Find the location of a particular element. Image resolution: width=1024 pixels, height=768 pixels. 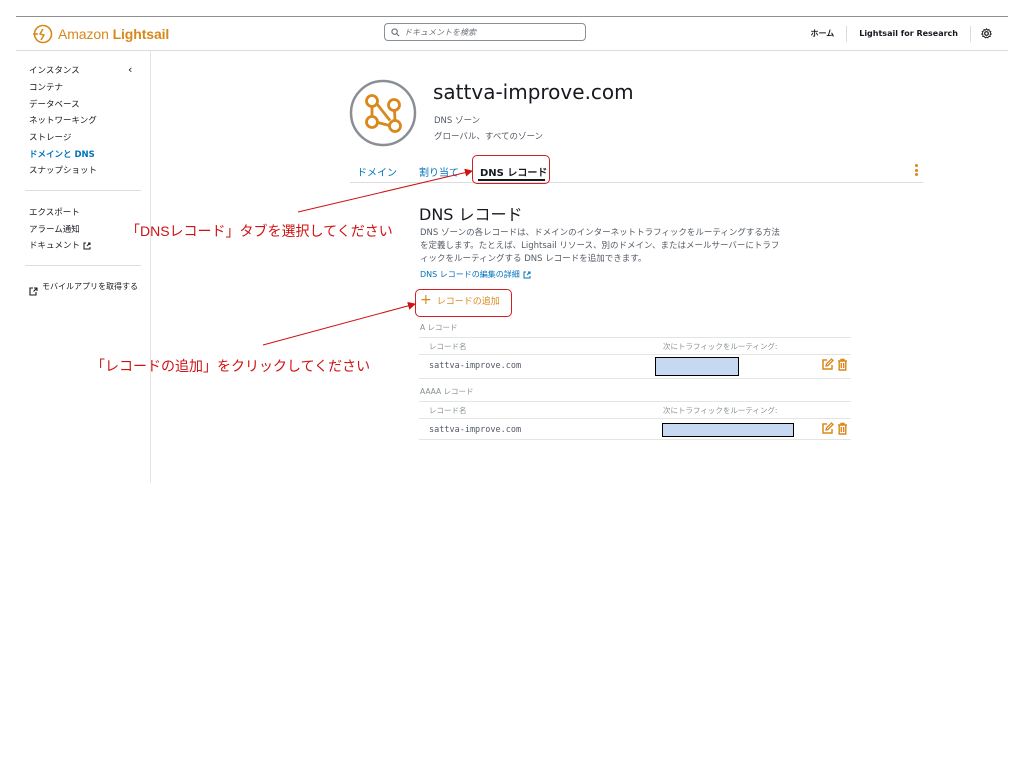

tabs-divider is located at coordinates (636, 182).